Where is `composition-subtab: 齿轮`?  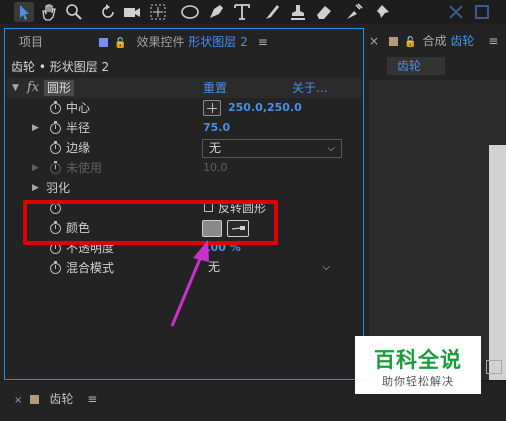
composition-subtab: 齿轮 is located at coordinates (416, 66).